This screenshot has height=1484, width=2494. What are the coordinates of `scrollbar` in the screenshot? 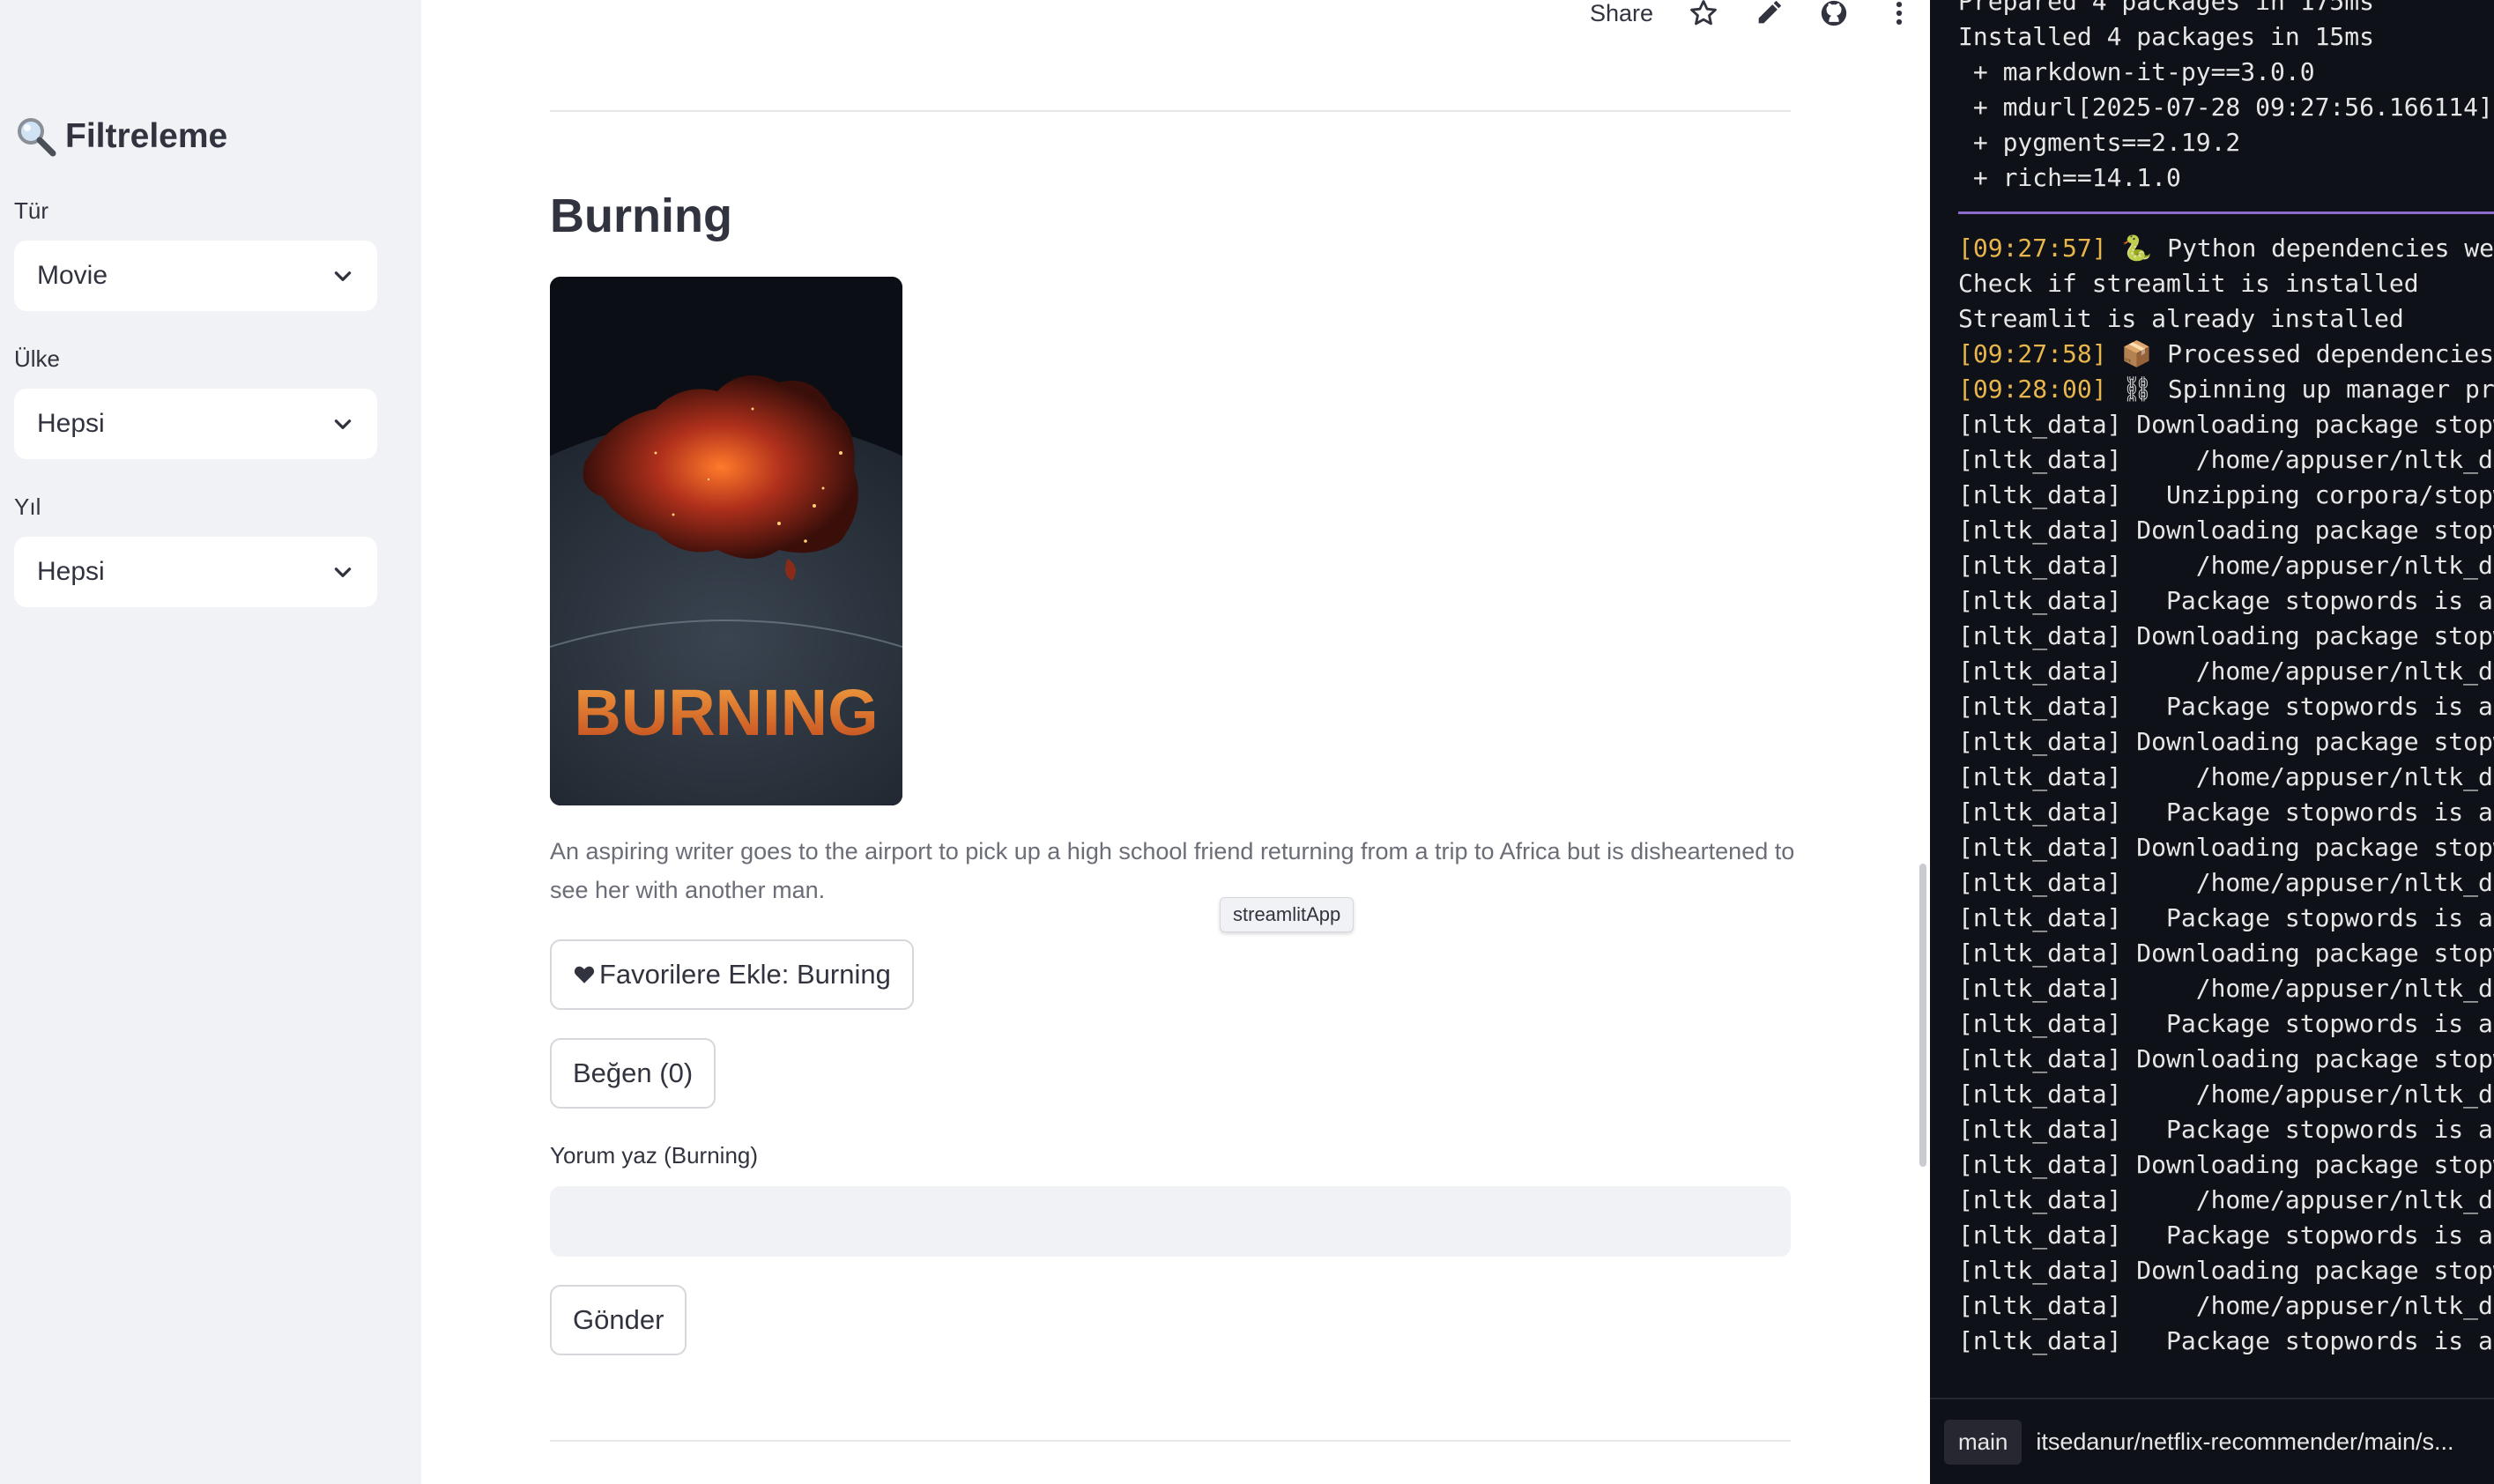 It's located at (1922, 1015).